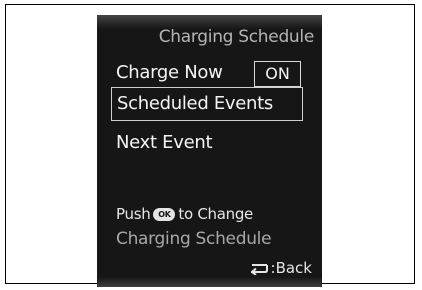 The width and height of the screenshot is (422, 290). I want to click on menu-item-next-event: Next Event, so click(164, 142).